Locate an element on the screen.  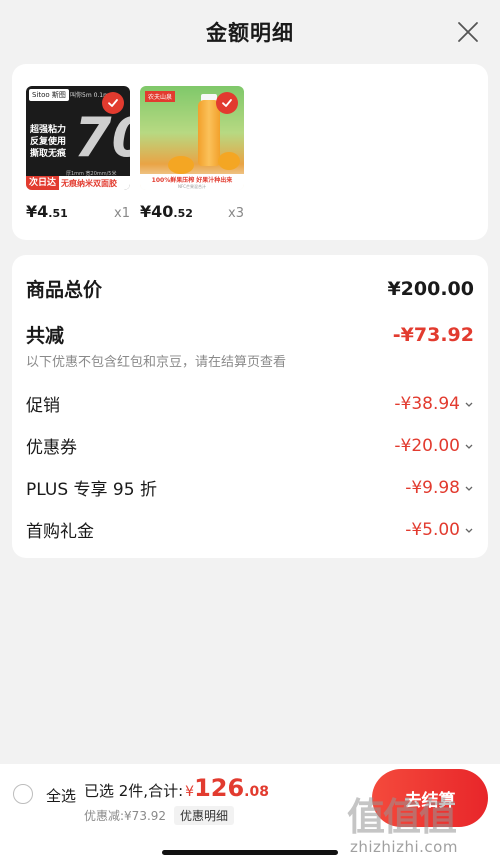
discount-amount: -¥5.00 is located at coordinates (432, 529).